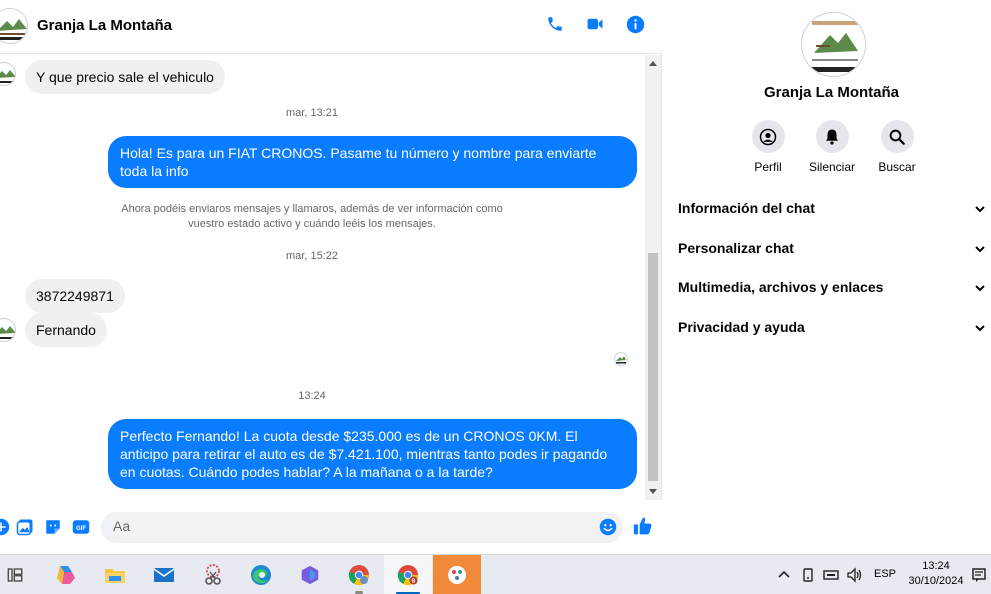  I want to click on emoji-icon, so click(608, 527).